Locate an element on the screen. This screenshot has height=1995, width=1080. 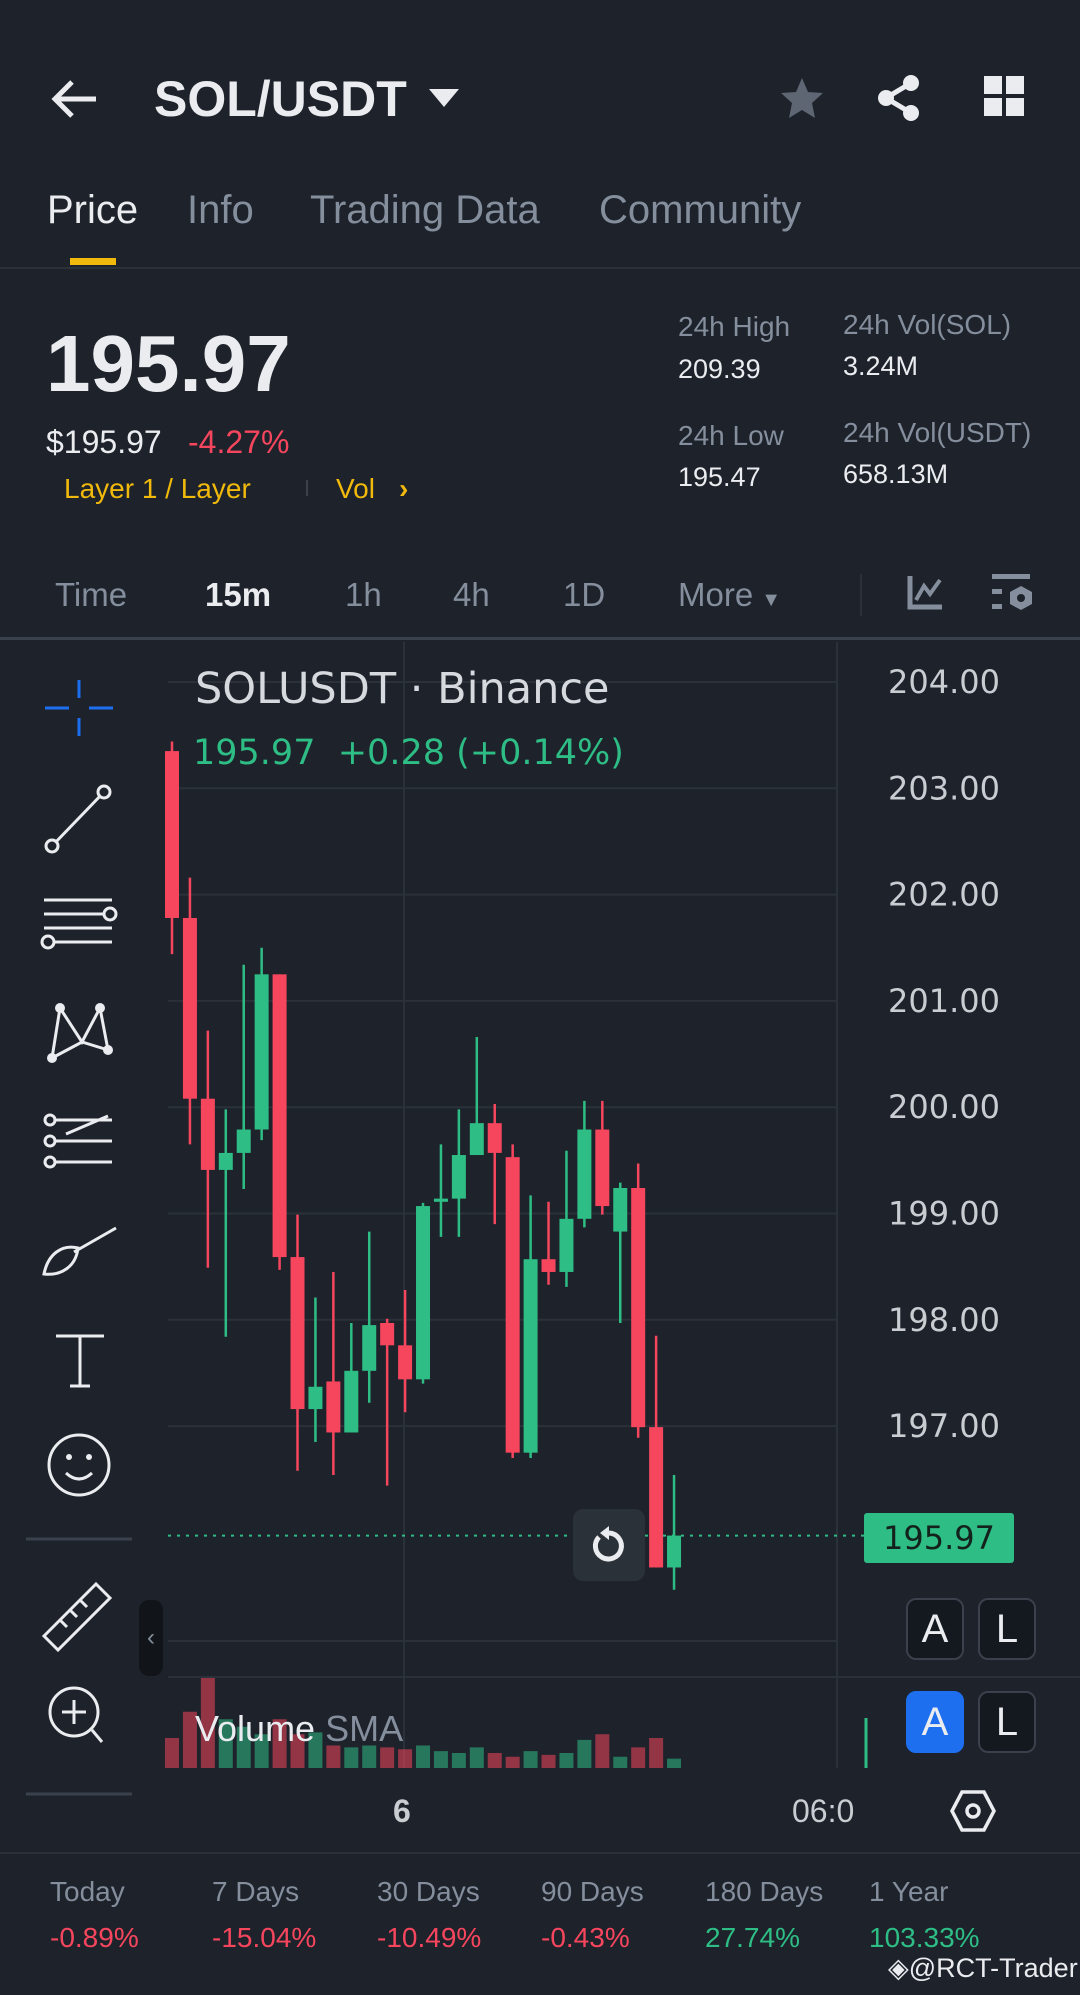
volume-sma-label: SMA is located at coordinates (364, 1728).